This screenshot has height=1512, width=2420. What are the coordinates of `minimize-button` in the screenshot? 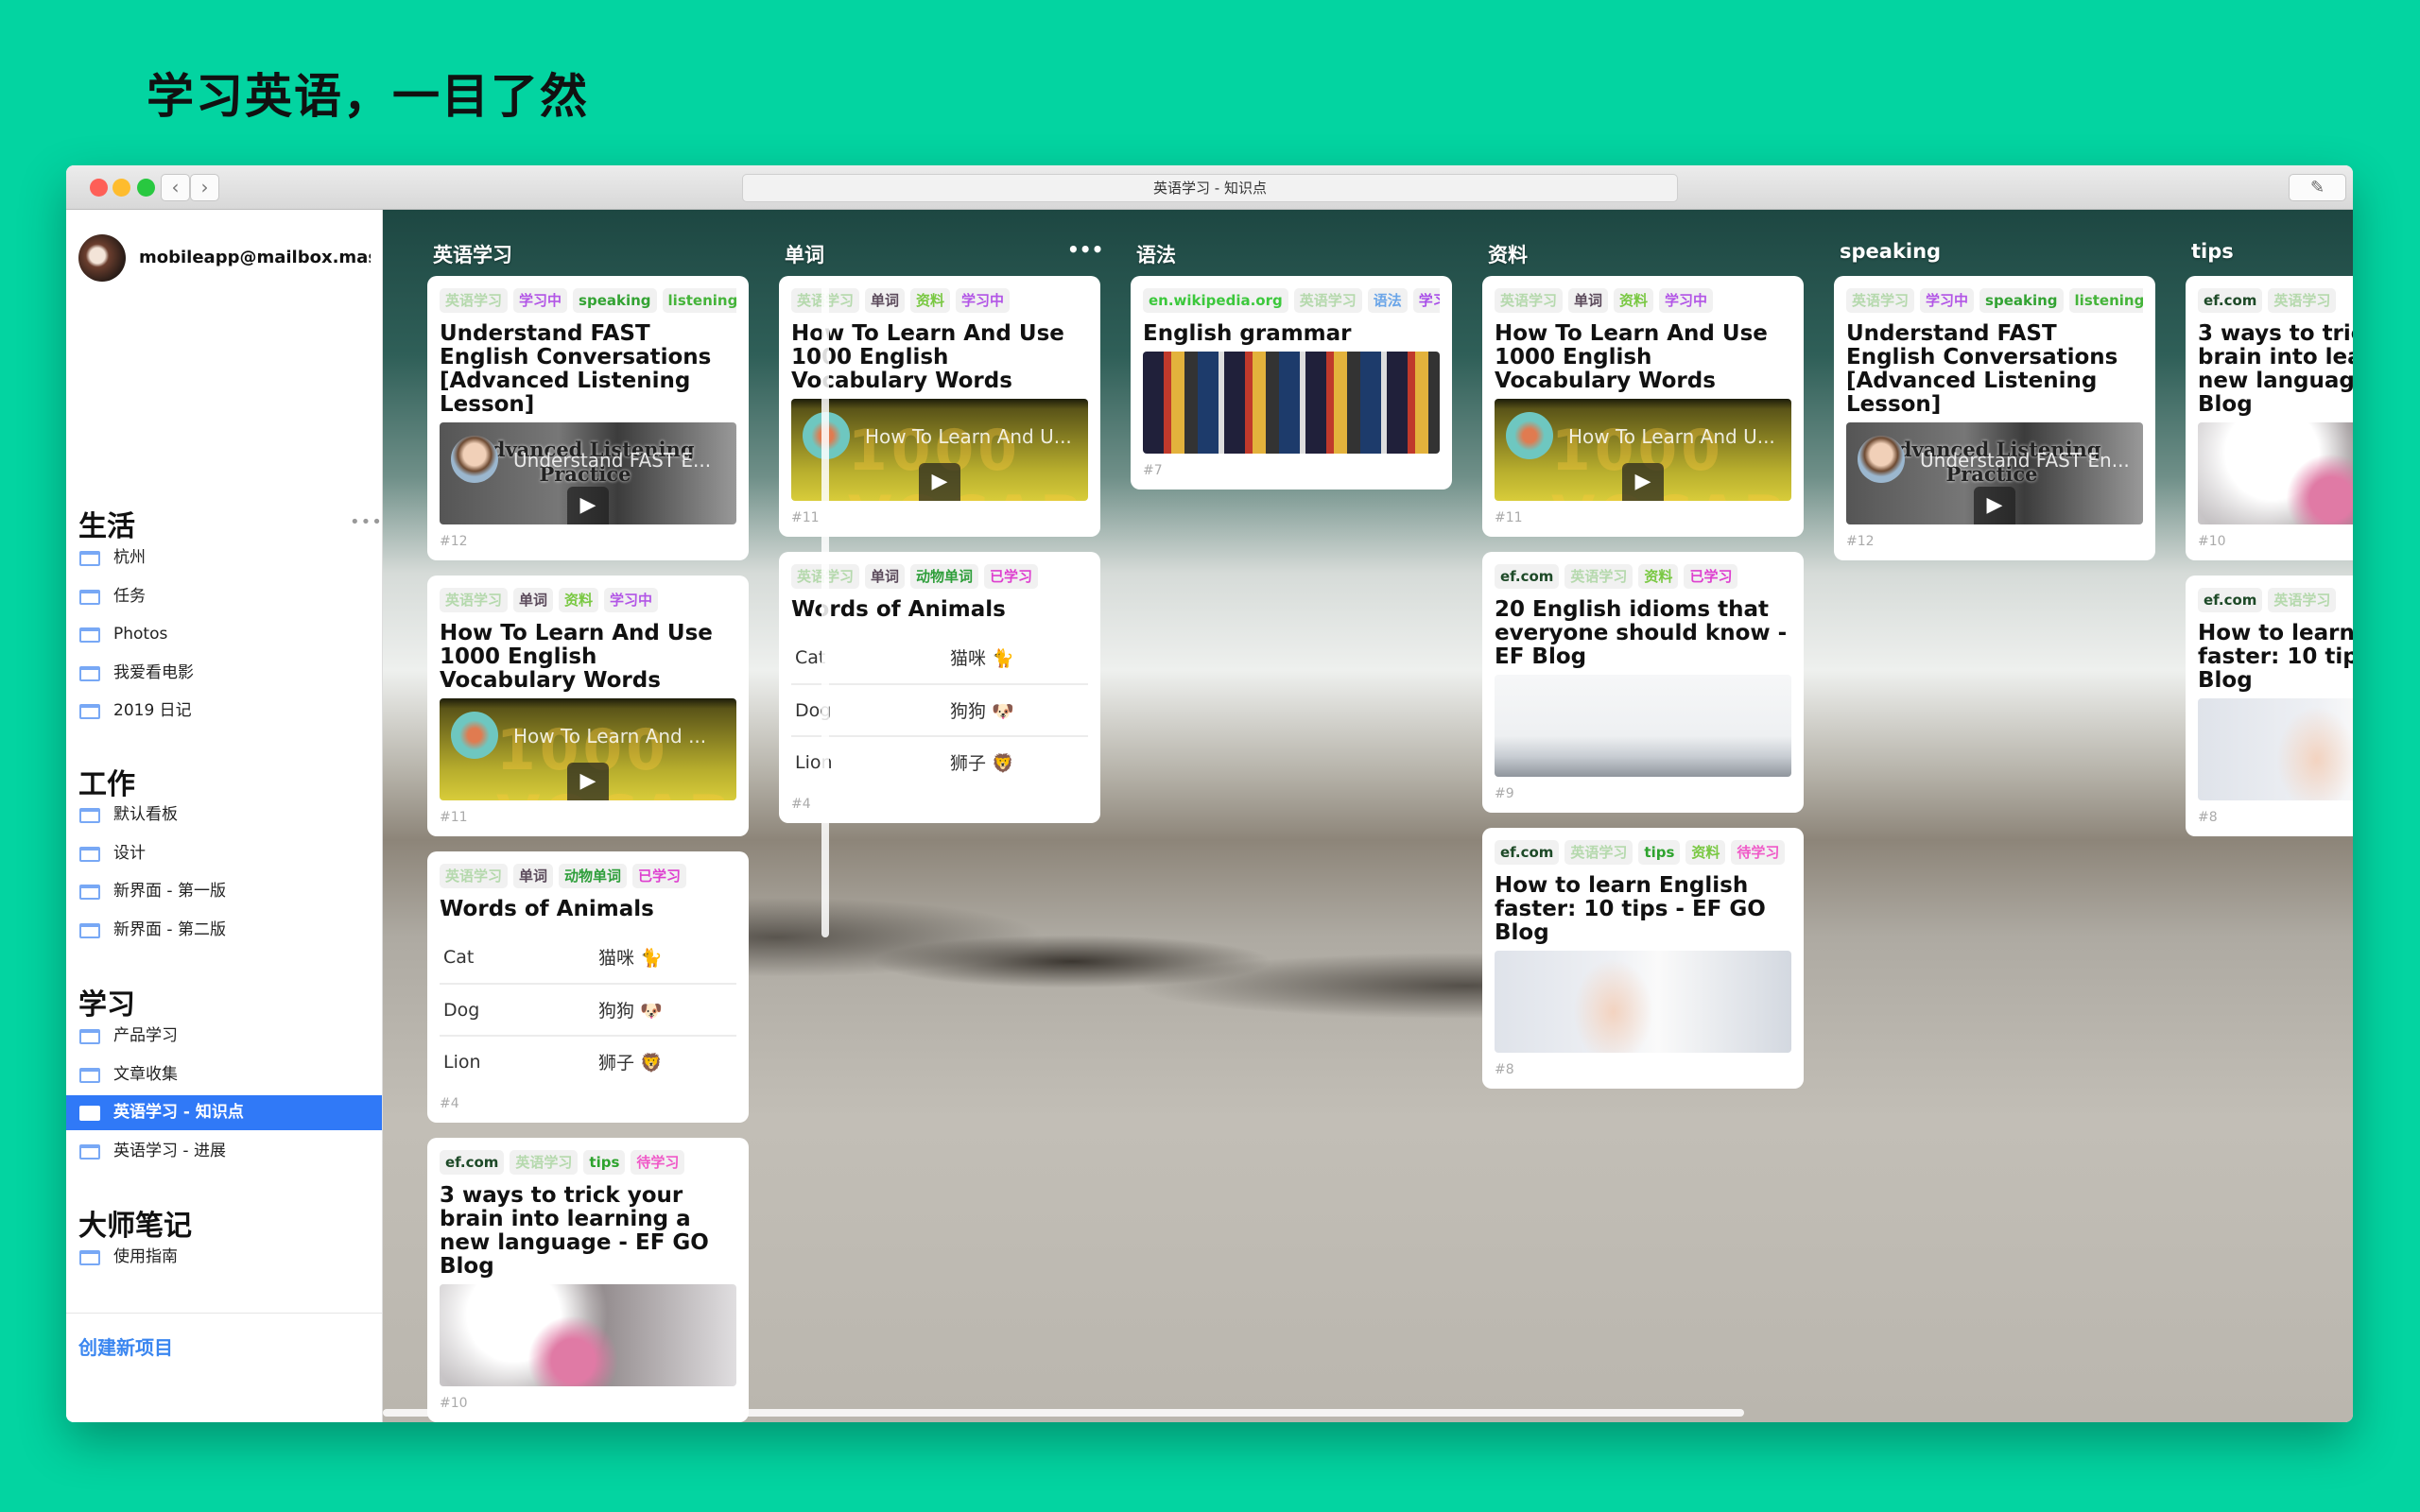 It's located at (121, 188).